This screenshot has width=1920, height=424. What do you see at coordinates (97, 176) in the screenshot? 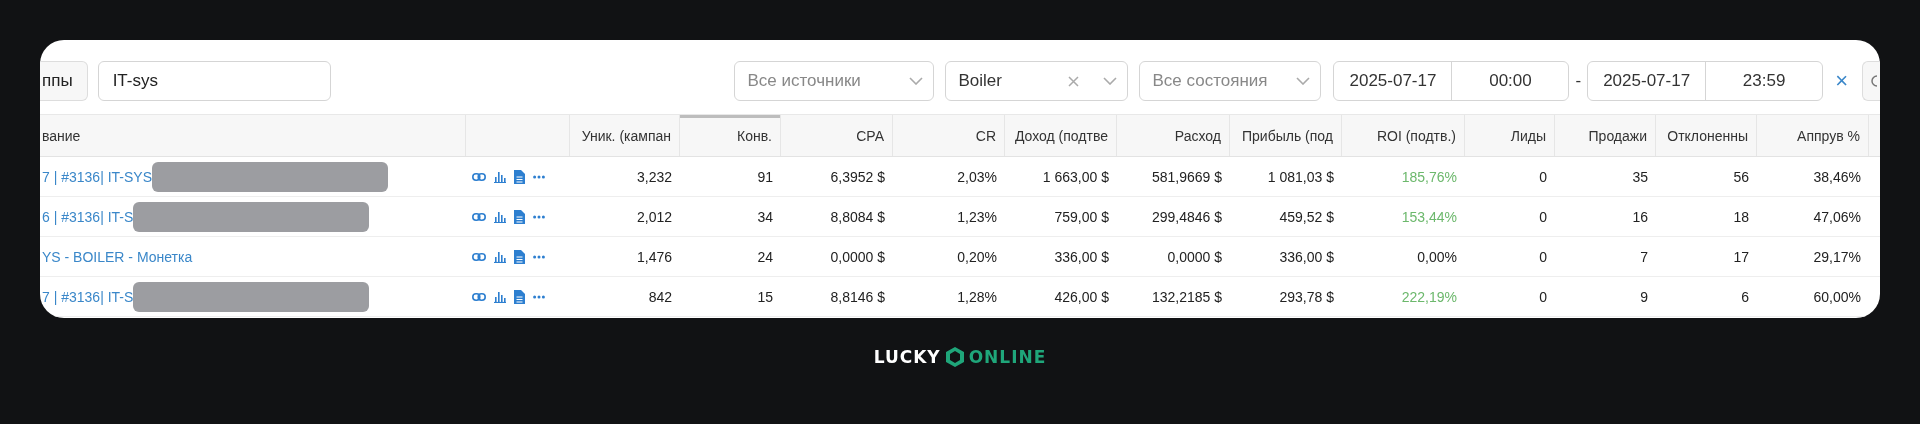
I see `campaign-link: 7 | #3136| IT-SYS` at bounding box center [97, 176].